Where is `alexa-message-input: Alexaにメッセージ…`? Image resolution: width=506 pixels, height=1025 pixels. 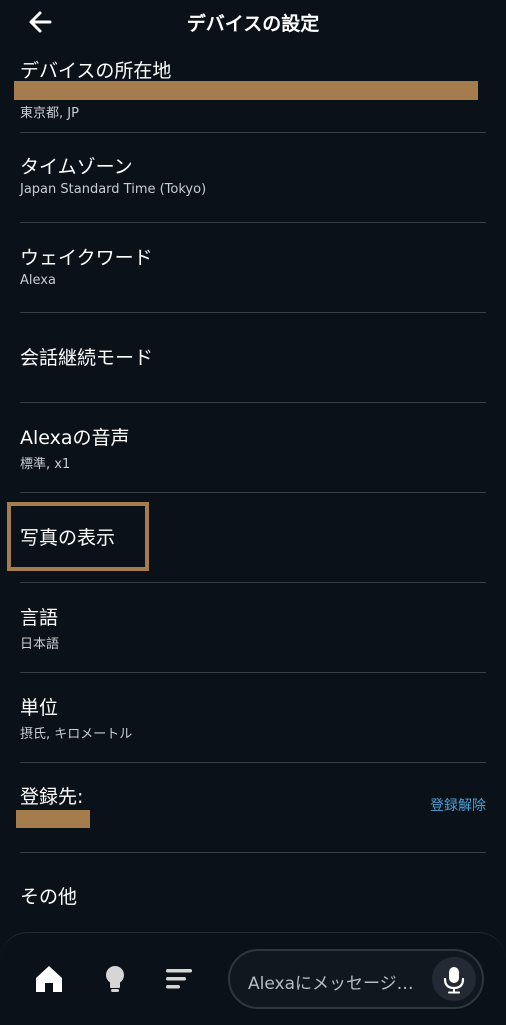 alexa-message-input: Alexaにメッセージ… is located at coordinates (356, 979).